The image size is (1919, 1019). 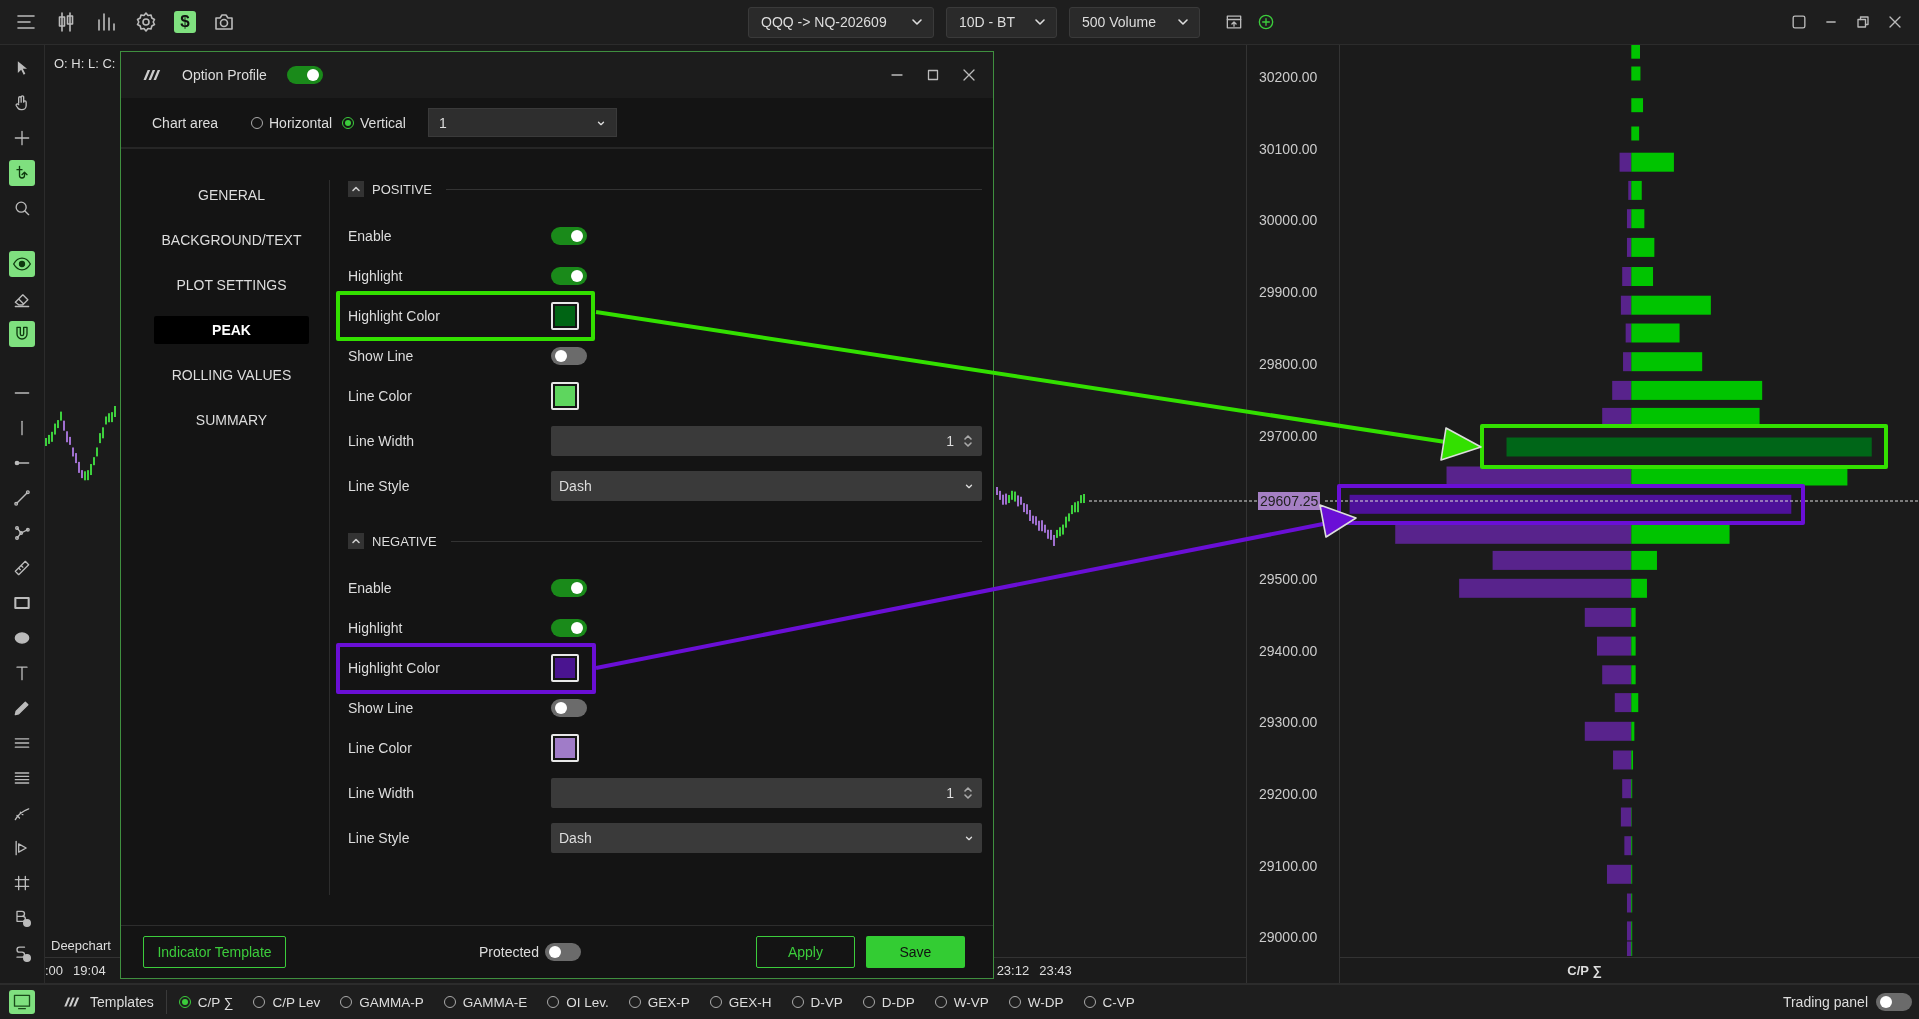 I want to click on radio-option: Horizontal, so click(x=292, y=122).